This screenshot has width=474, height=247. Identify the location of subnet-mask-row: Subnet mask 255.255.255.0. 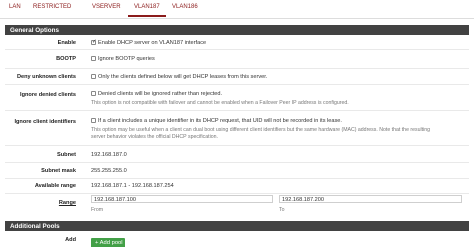
(237, 171).